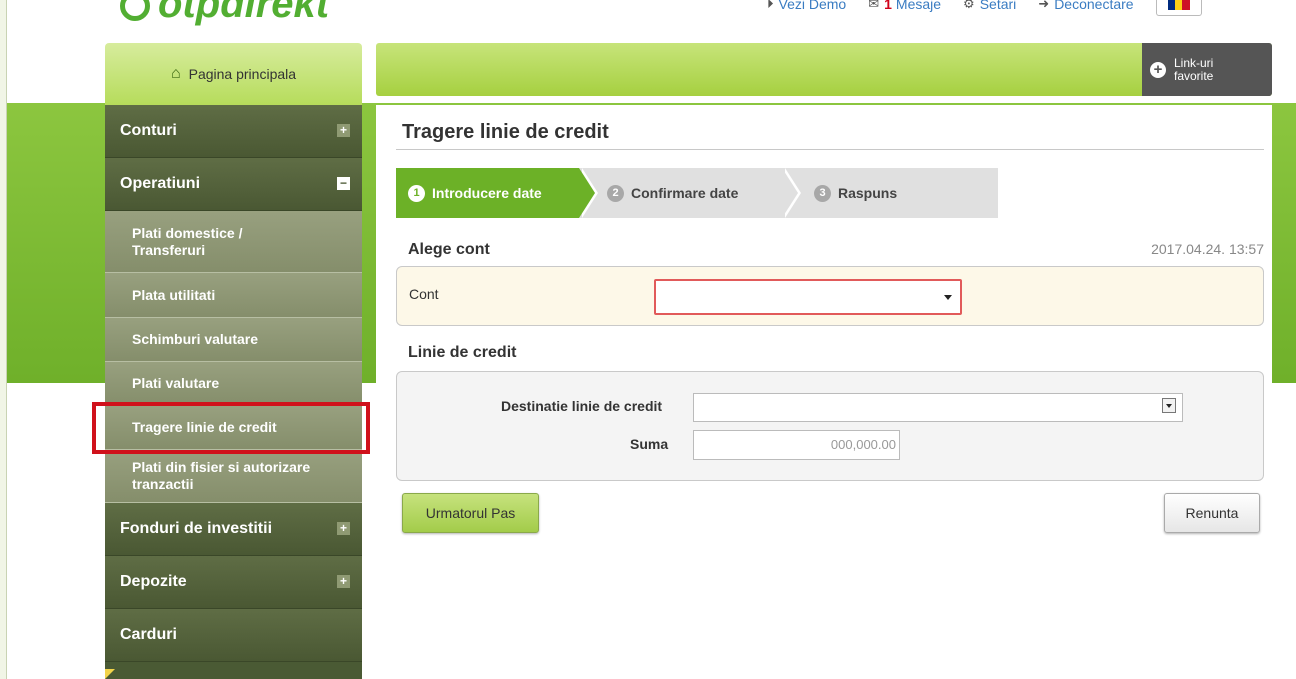 This screenshot has width=1296, height=679. What do you see at coordinates (416, 193) in the screenshot?
I see `step-number: 1` at bounding box center [416, 193].